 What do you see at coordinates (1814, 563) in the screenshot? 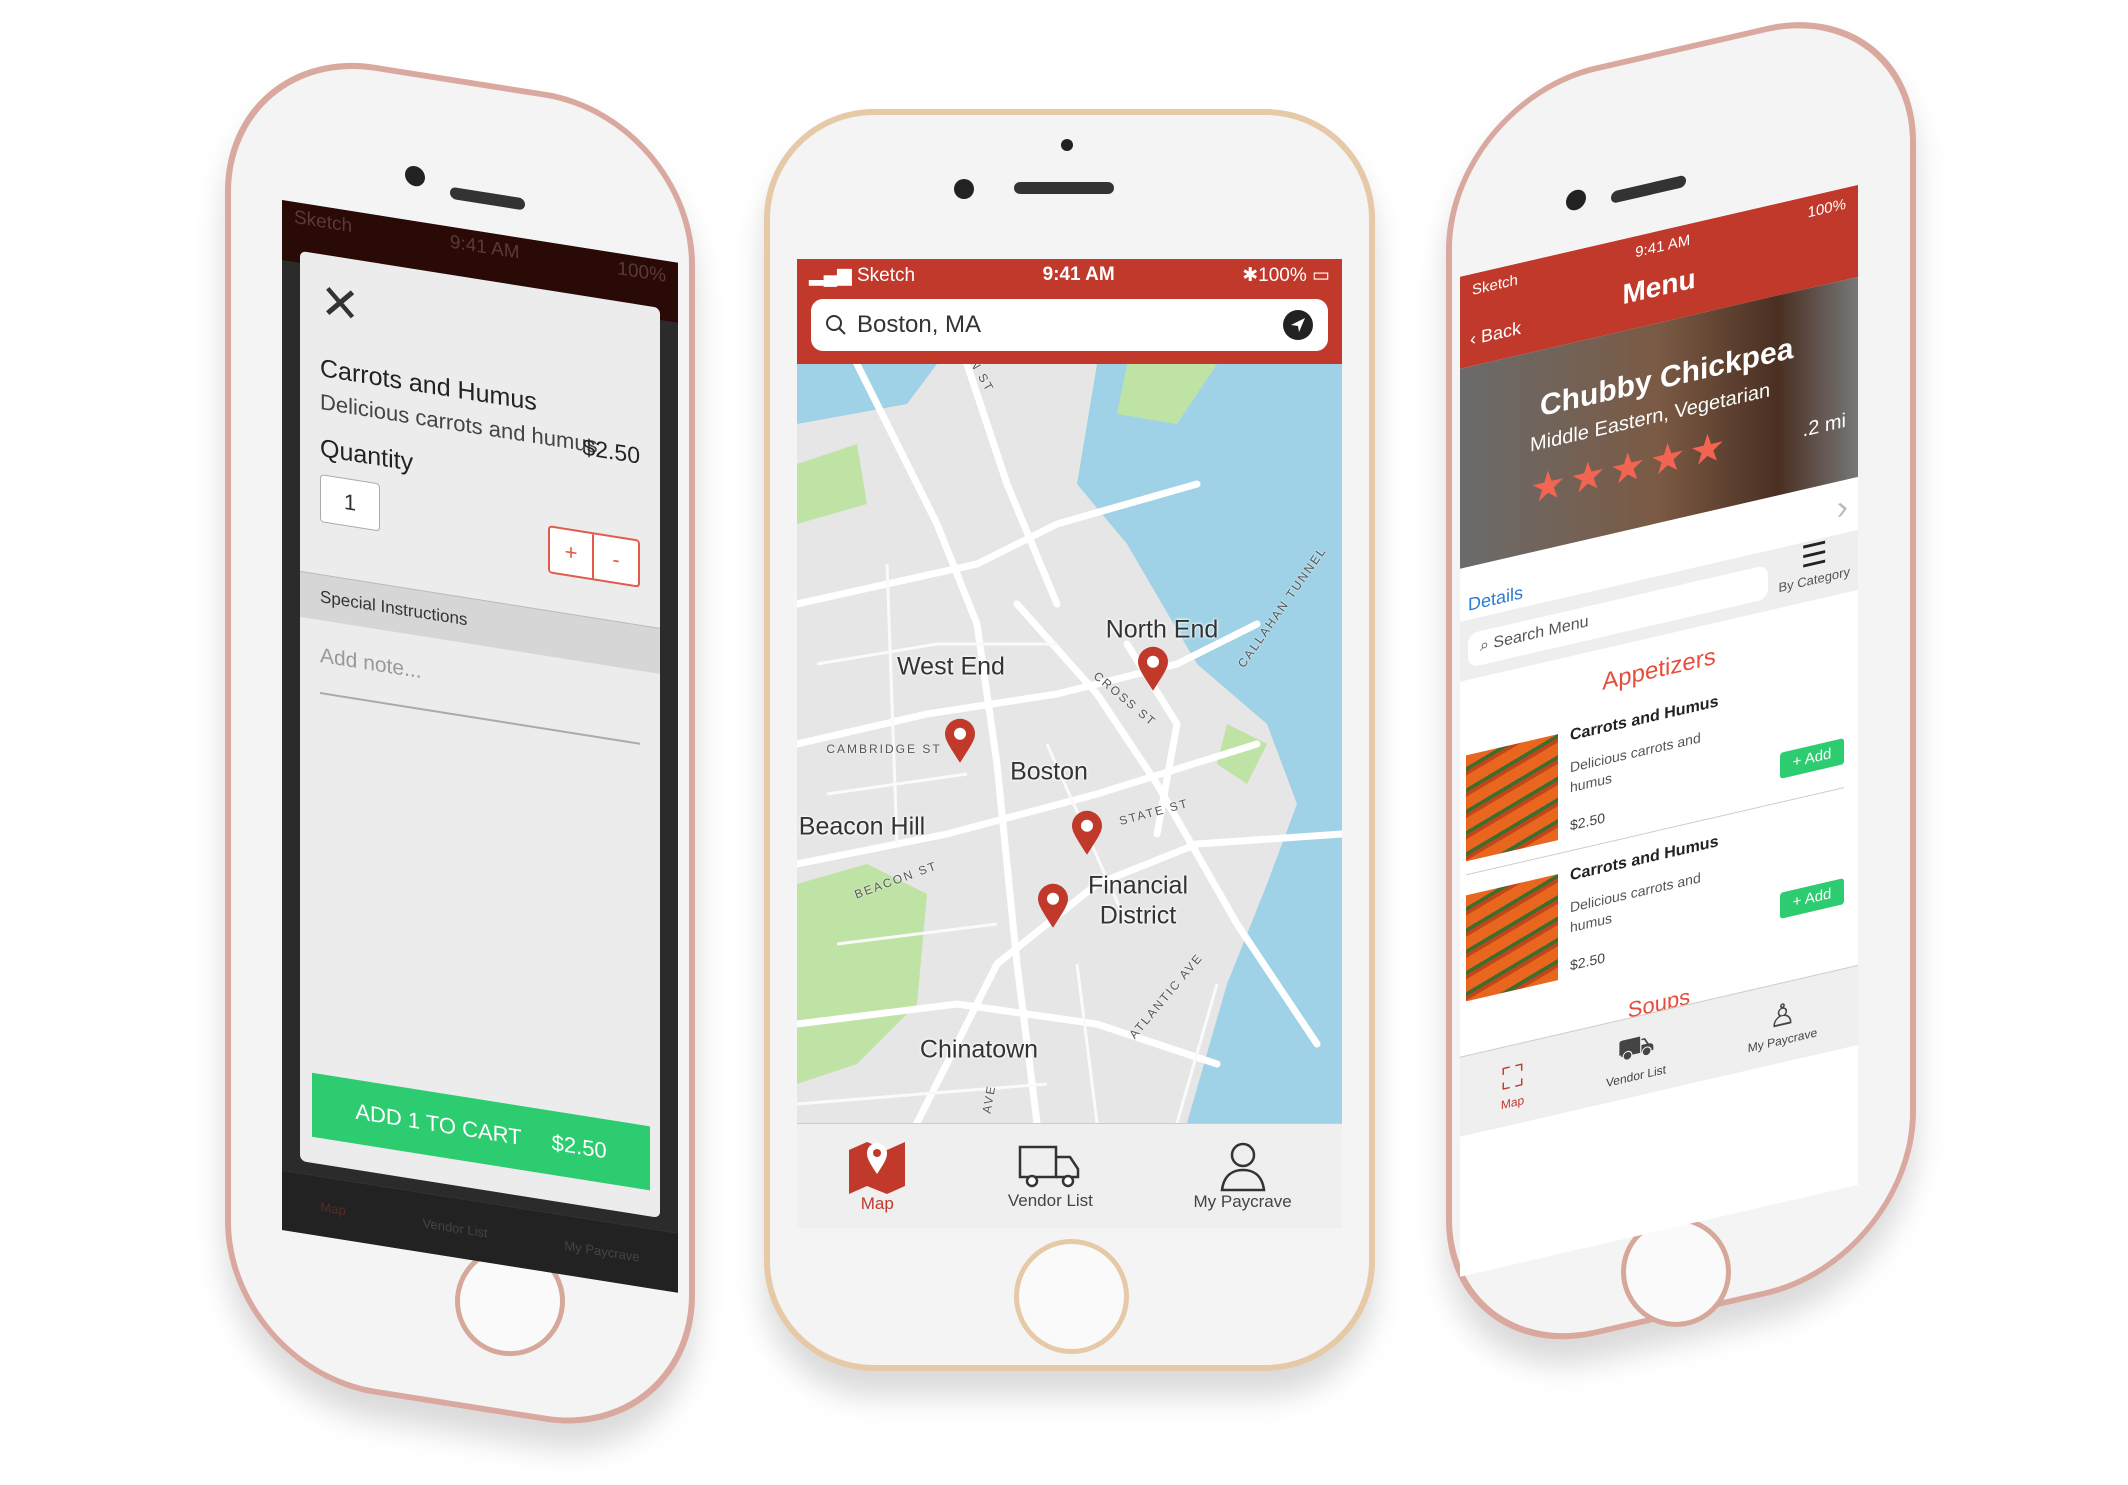
I see `by-category-button: ☰ By Category` at bounding box center [1814, 563].